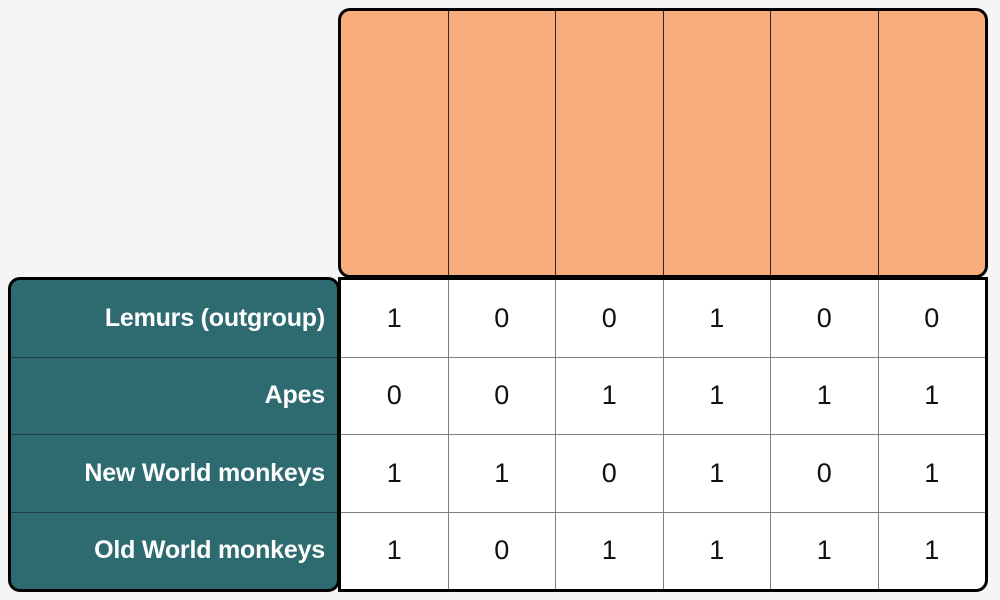 Image resolution: width=1000 pixels, height=600 pixels. I want to click on data-cell-1-1: 0, so click(502, 395).